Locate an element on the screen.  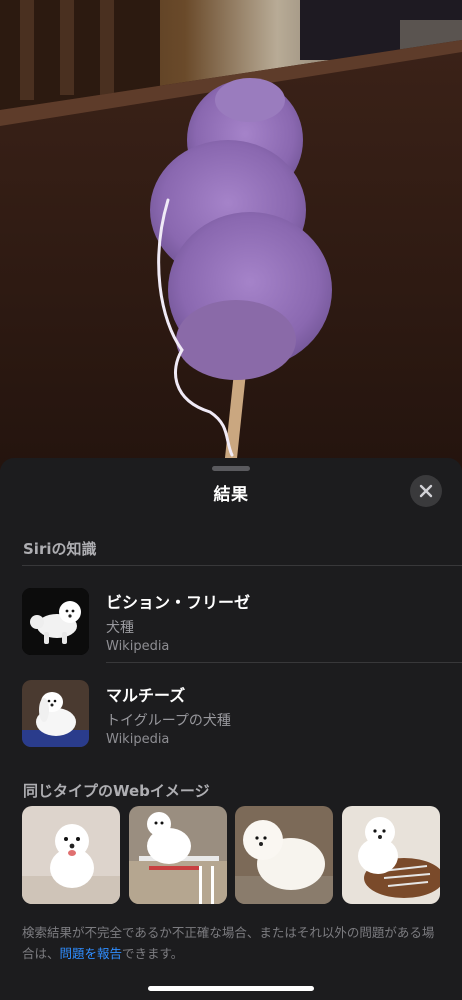
close-x-icon is located at coordinates (426, 491).